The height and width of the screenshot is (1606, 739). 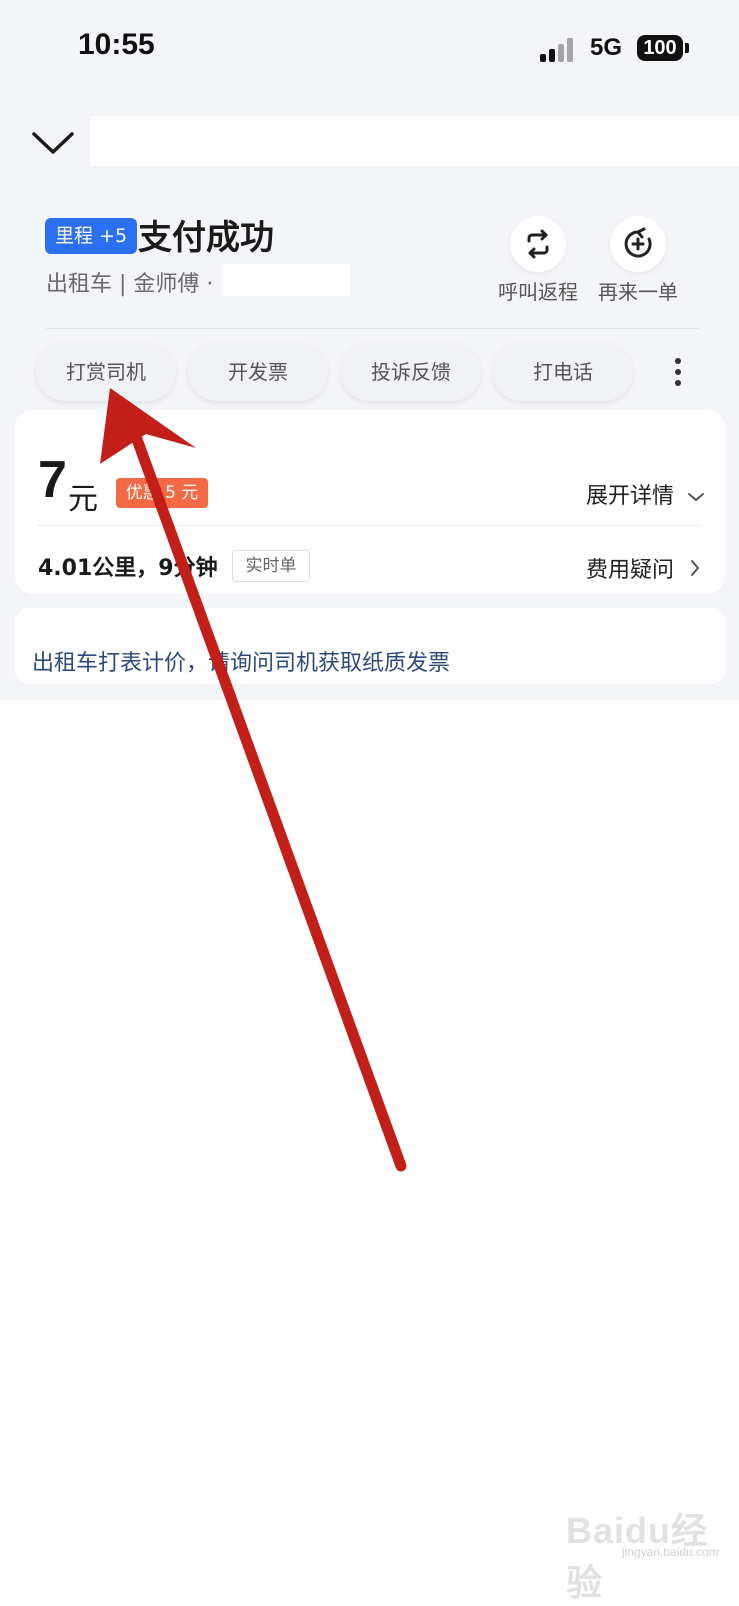 I want to click on invoice-button: 开发票, so click(x=258, y=372).